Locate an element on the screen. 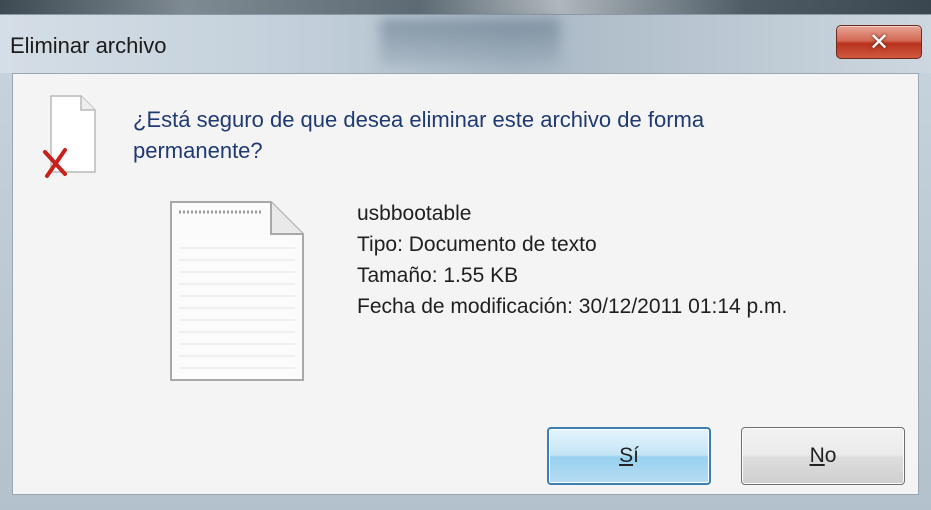 This screenshot has width=931, height=510. no-button: No is located at coordinates (823, 456).